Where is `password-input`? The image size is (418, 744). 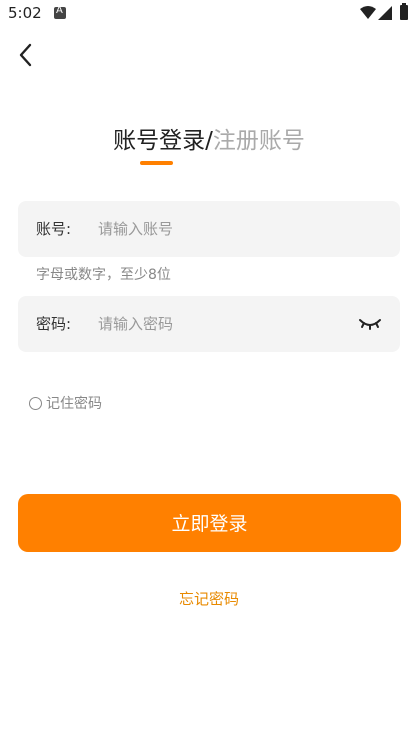
password-input is located at coordinates (228, 324).